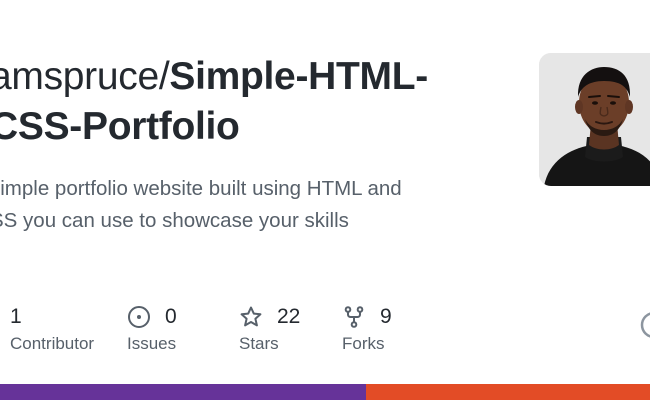 This screenshot has height=400, width=650. What do you see at coordinates (298, 76) in the screenshot?
I see `repo-name: Simple-HTML-` at bounding box center [298, 76].